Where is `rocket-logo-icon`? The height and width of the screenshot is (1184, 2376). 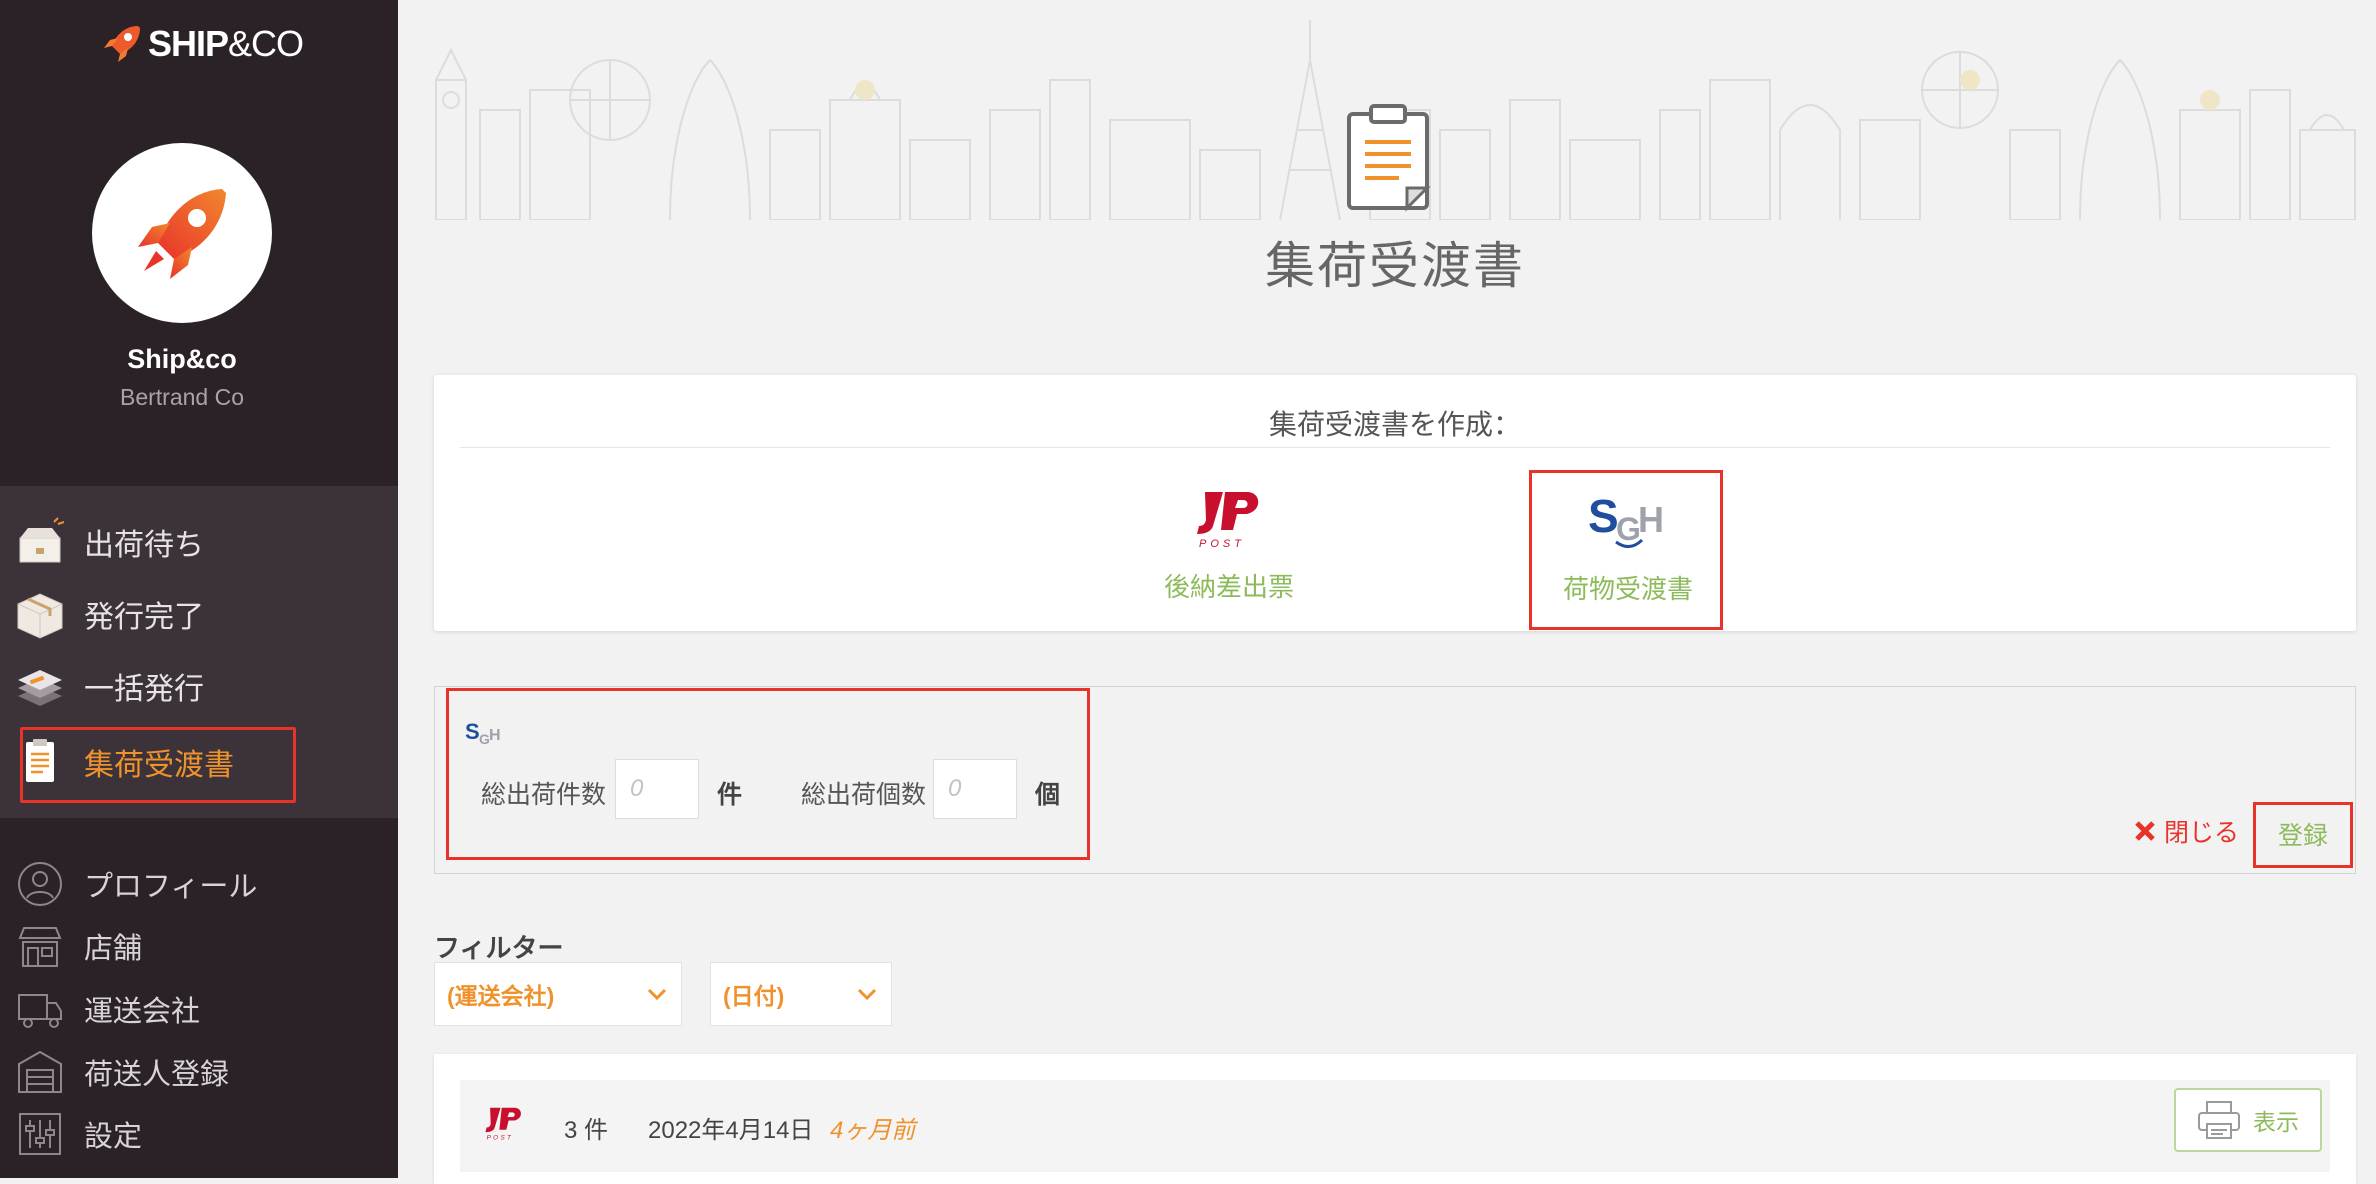
rocket-logo-icon is located at coordinates (122, 44).